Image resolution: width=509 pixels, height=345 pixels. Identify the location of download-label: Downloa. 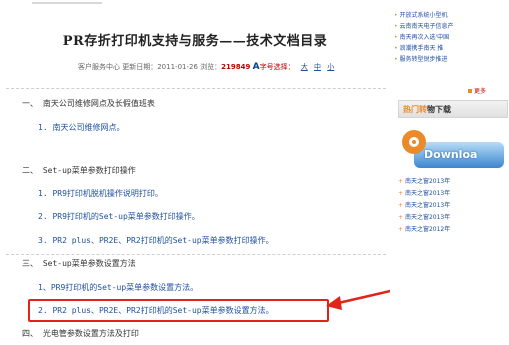
(451, 154).